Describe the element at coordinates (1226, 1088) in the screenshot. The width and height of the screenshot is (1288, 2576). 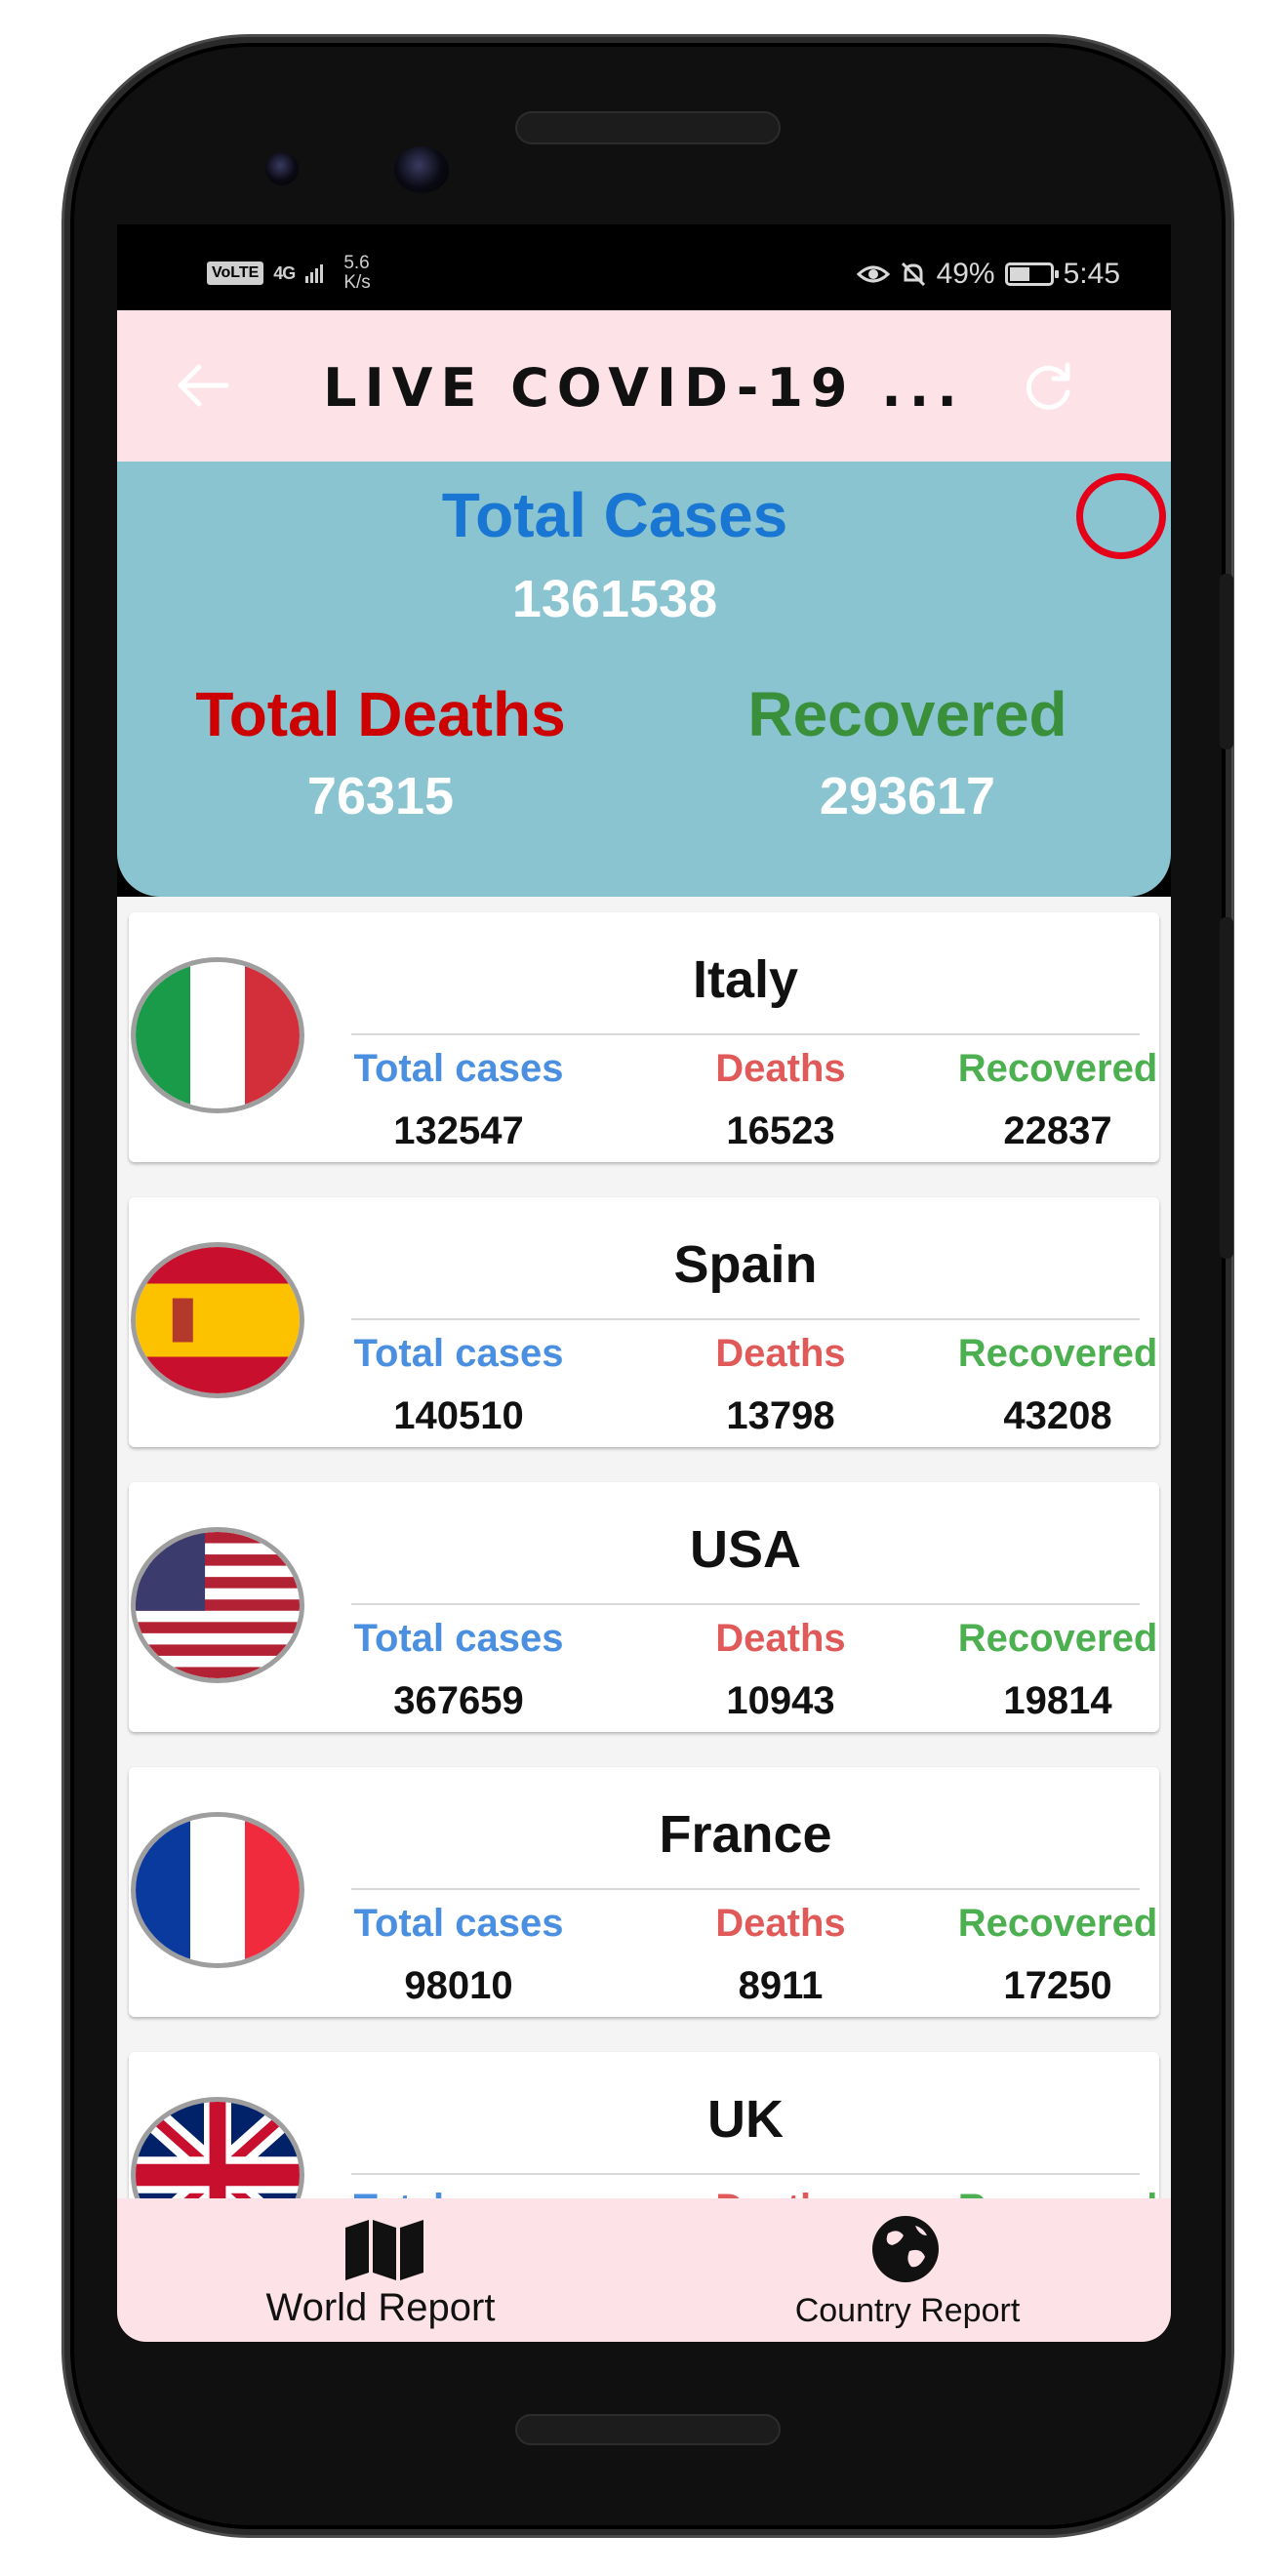
I see `power-button` at that location.